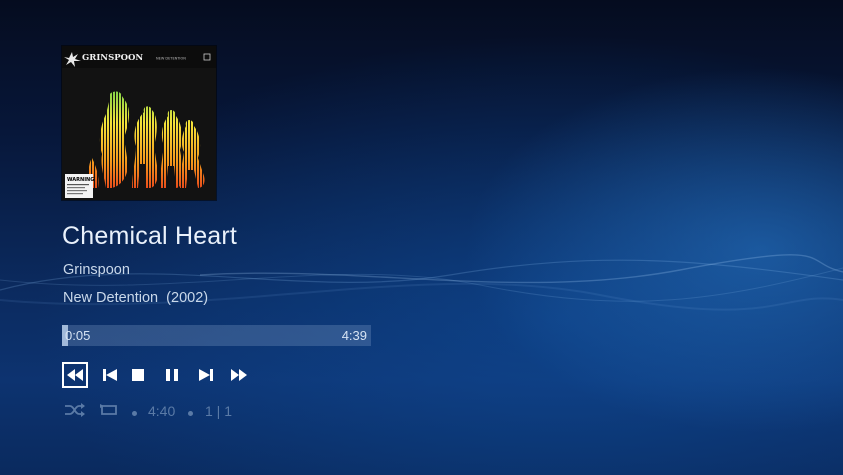  Describe the element at coordinates (171, 59) in the screenshot. I see `cover-album-text: NEW DETENTION` at that location.